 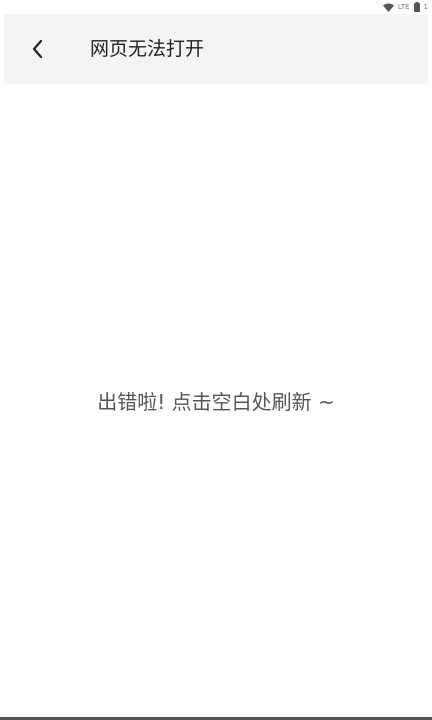 I want to click on status-bar: LTE 1, so click(x=216, y=7).